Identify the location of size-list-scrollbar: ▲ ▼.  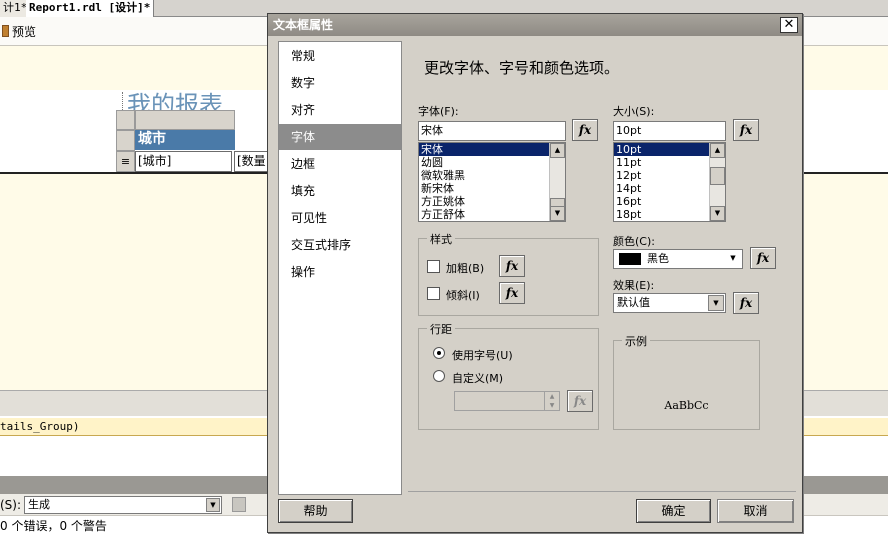
(717, 182).